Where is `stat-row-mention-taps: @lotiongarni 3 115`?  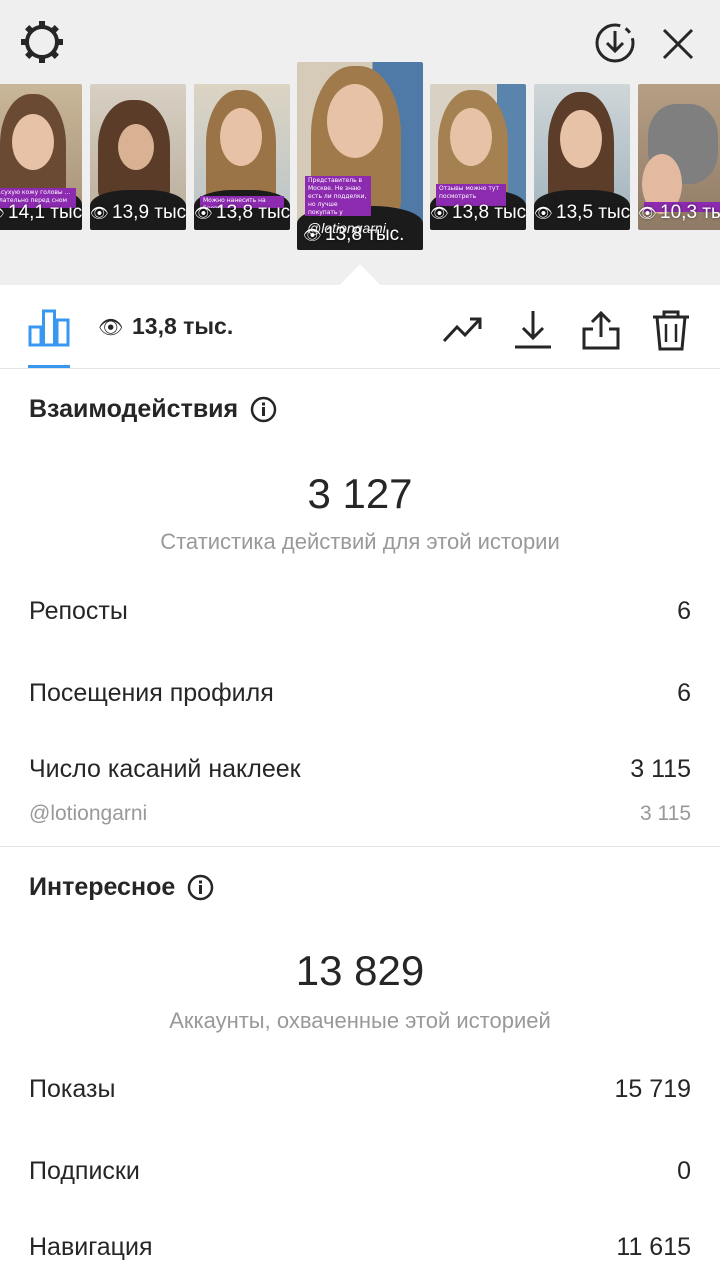 stat-row-mention-taps: @lotiongarni 3 115 is located at coordinates (360, 814).